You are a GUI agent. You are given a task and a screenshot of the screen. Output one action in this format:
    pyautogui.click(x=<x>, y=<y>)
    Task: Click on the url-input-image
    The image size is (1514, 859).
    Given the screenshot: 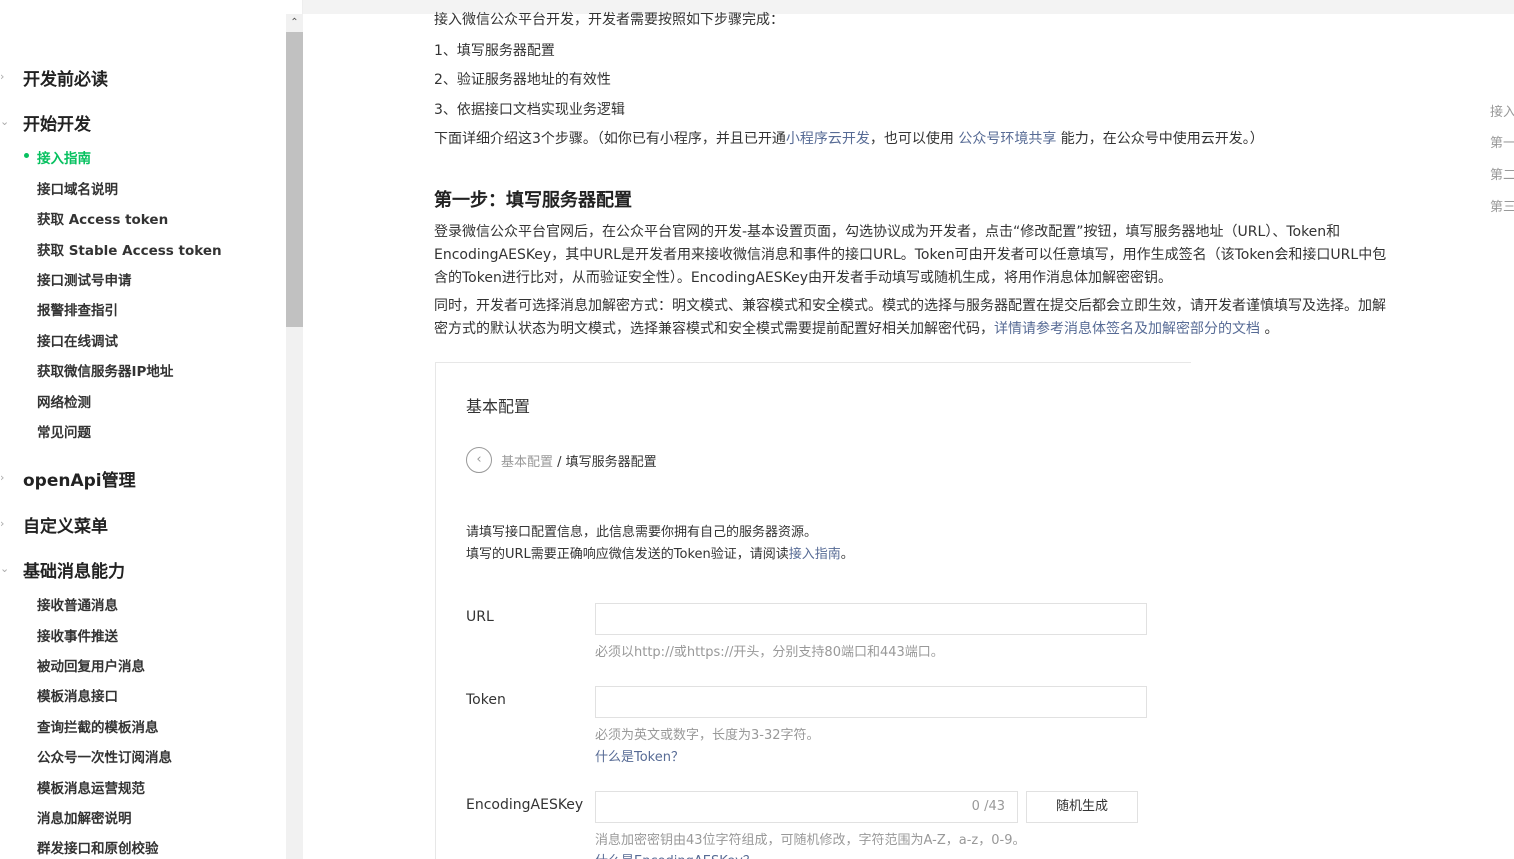 What is the action you would take?
    pyautogui.click(x=871, y=619)
    